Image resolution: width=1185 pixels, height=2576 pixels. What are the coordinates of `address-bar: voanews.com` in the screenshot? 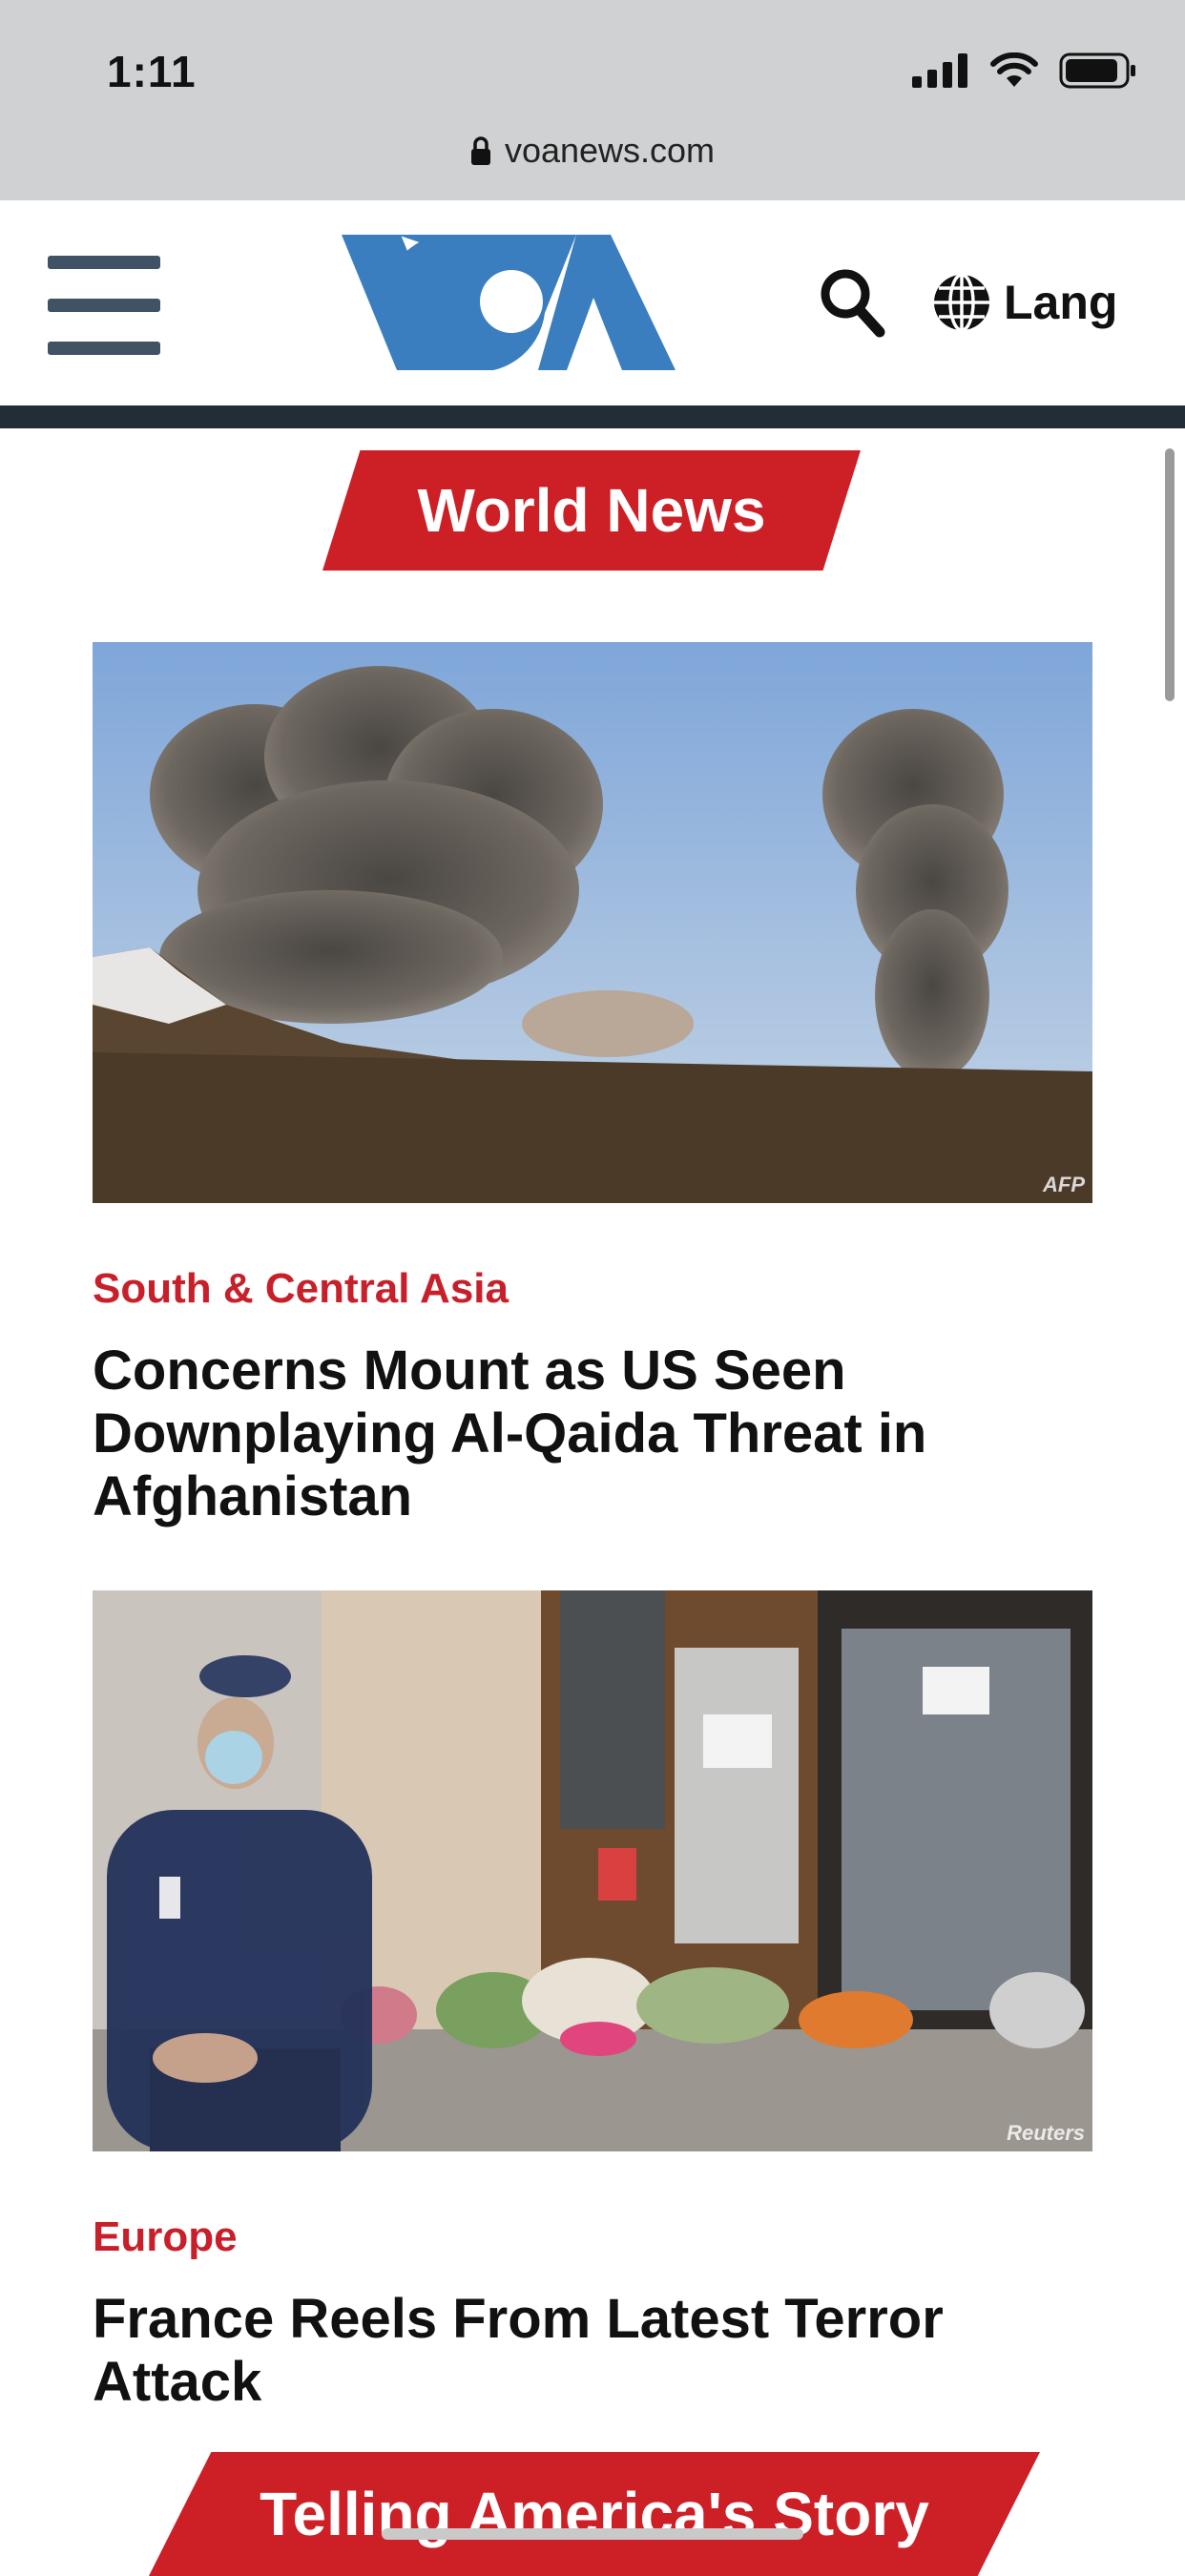 It's located at (592, 150).